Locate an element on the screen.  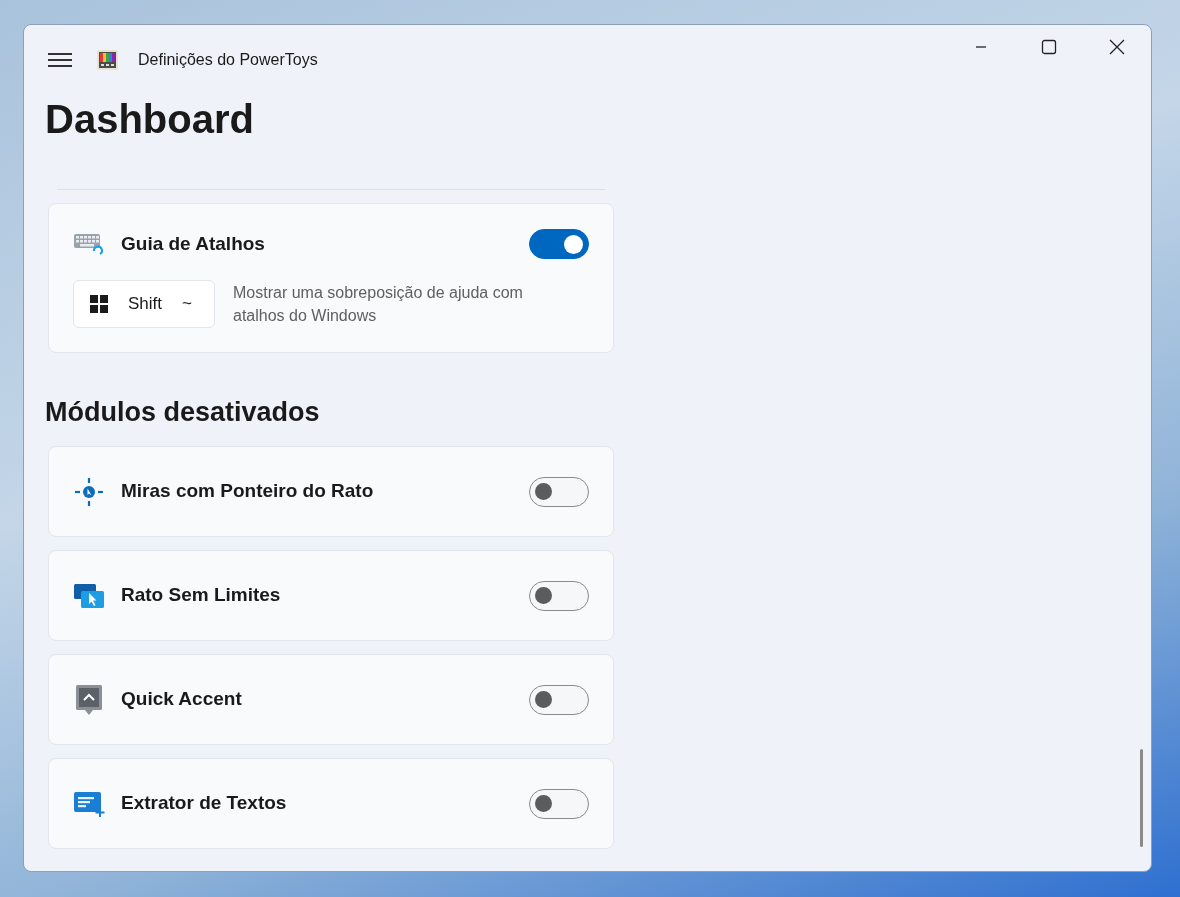
menu-icon is located at coordinates (60, 60).